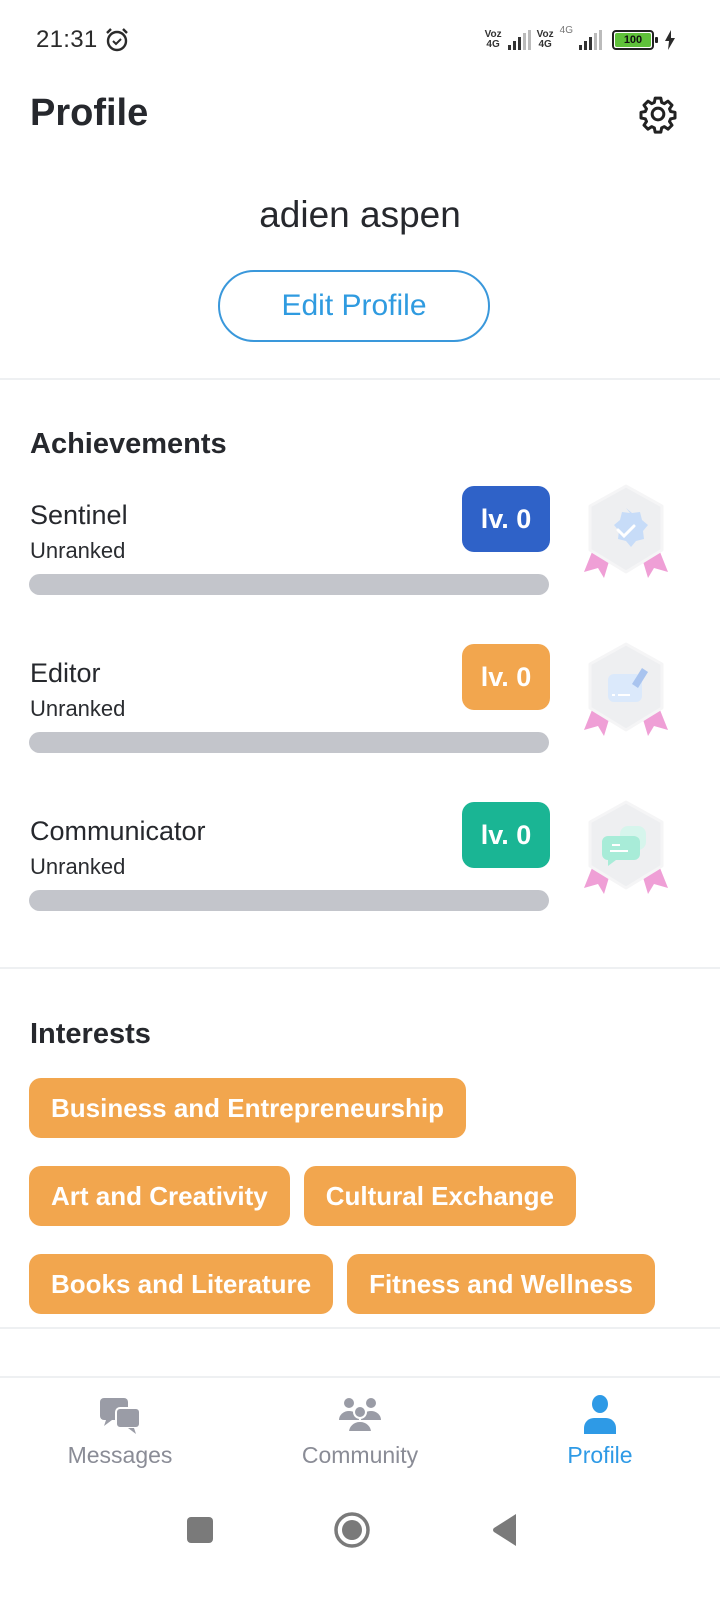 The width and height of the screenshot is (720, 1600). I want to click on battery-icon: 100, so click(635, 40).